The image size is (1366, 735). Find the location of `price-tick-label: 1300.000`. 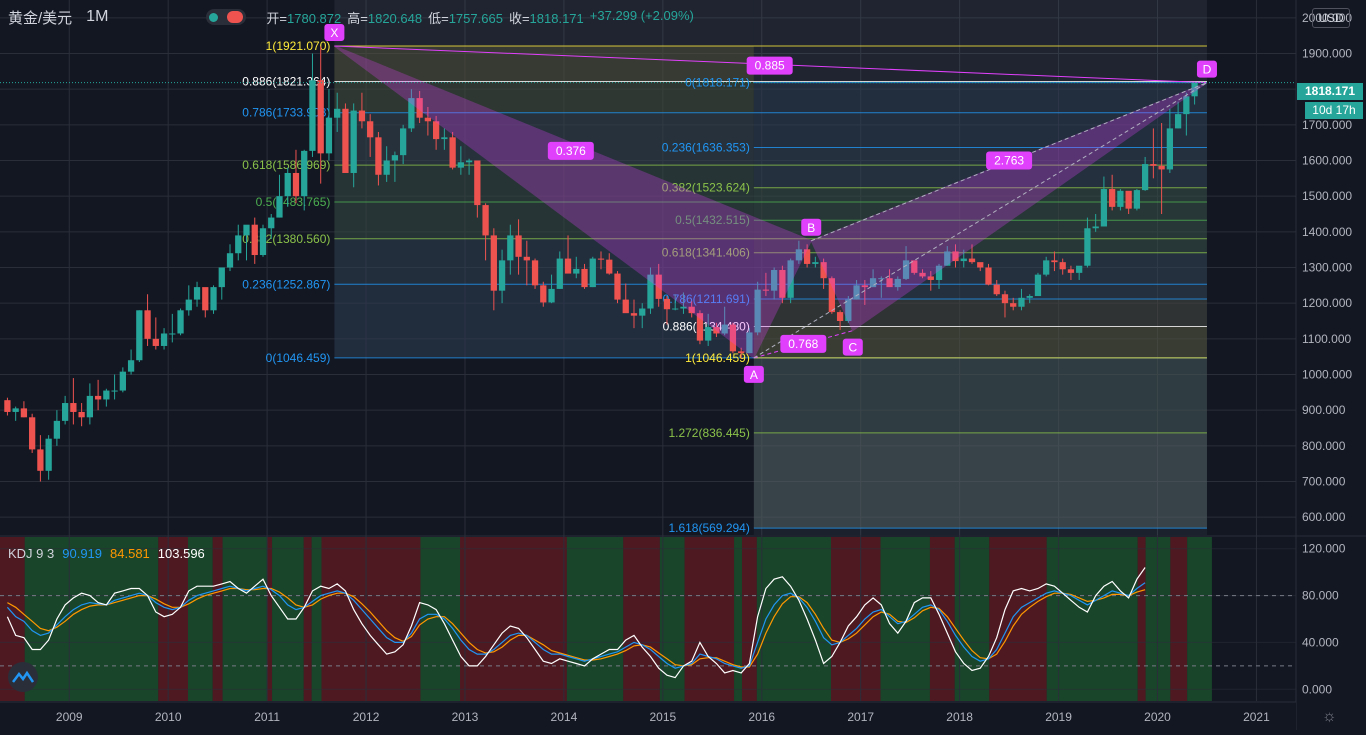

price-tick-label: 1300.000 is located at coordinates (1327, 268).